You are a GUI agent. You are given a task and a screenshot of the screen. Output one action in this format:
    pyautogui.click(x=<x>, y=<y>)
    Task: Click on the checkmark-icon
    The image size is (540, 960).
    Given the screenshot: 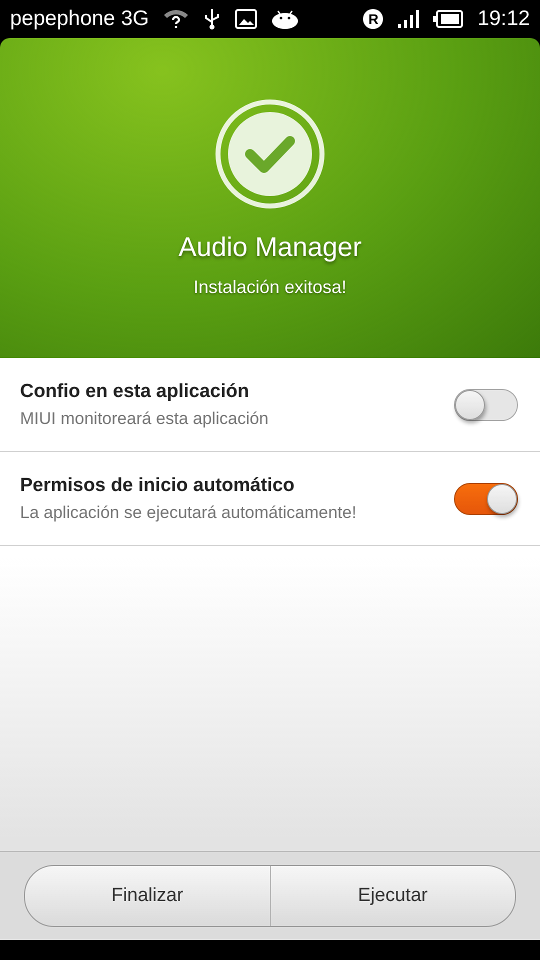 What is the action you would take?
    pyautogui.click(x=270, y=154)
    